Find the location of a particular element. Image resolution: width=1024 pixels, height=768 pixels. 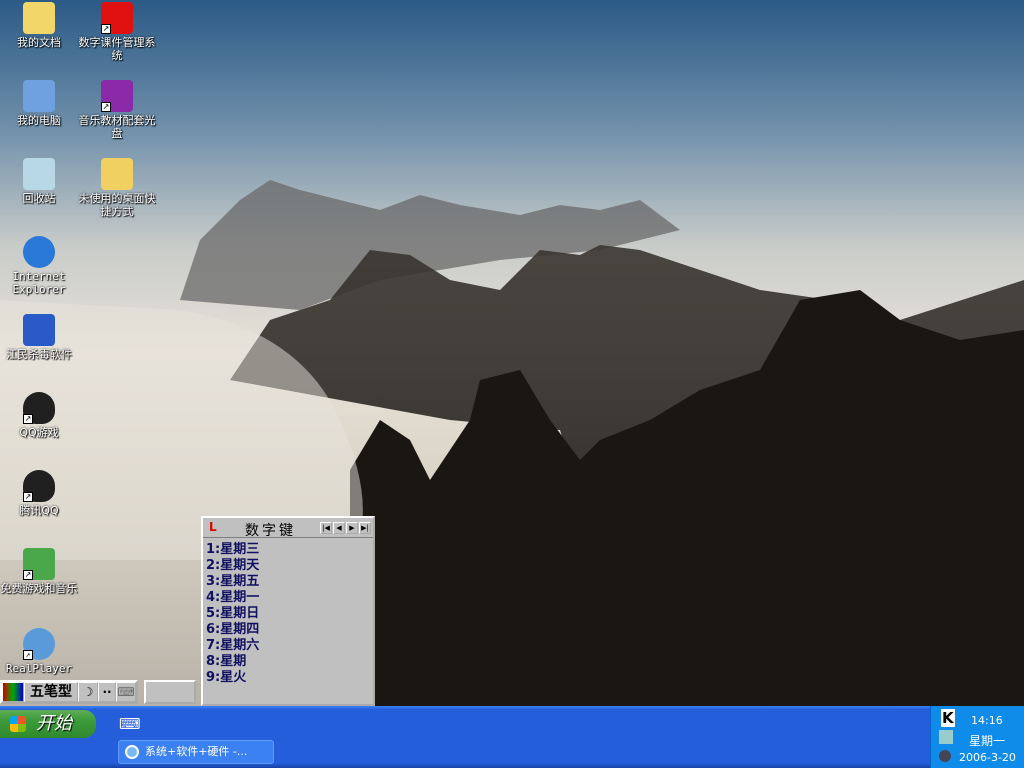

half-full-width-button: ☽ is located at coordinates (88, 692).